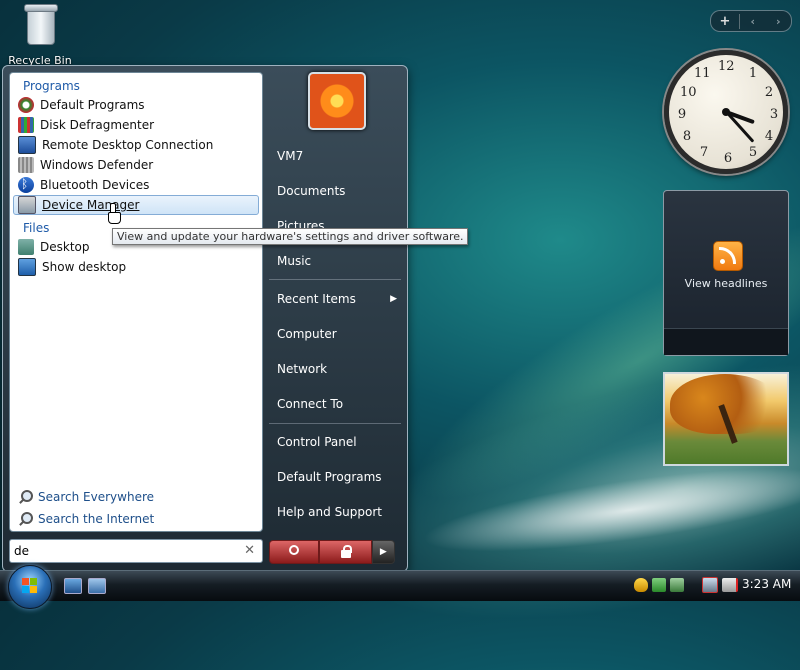 The height and width of the screenshot is (670, 800). I want to click on feed-headlines-gadget: View headlines, so click(726, 273).